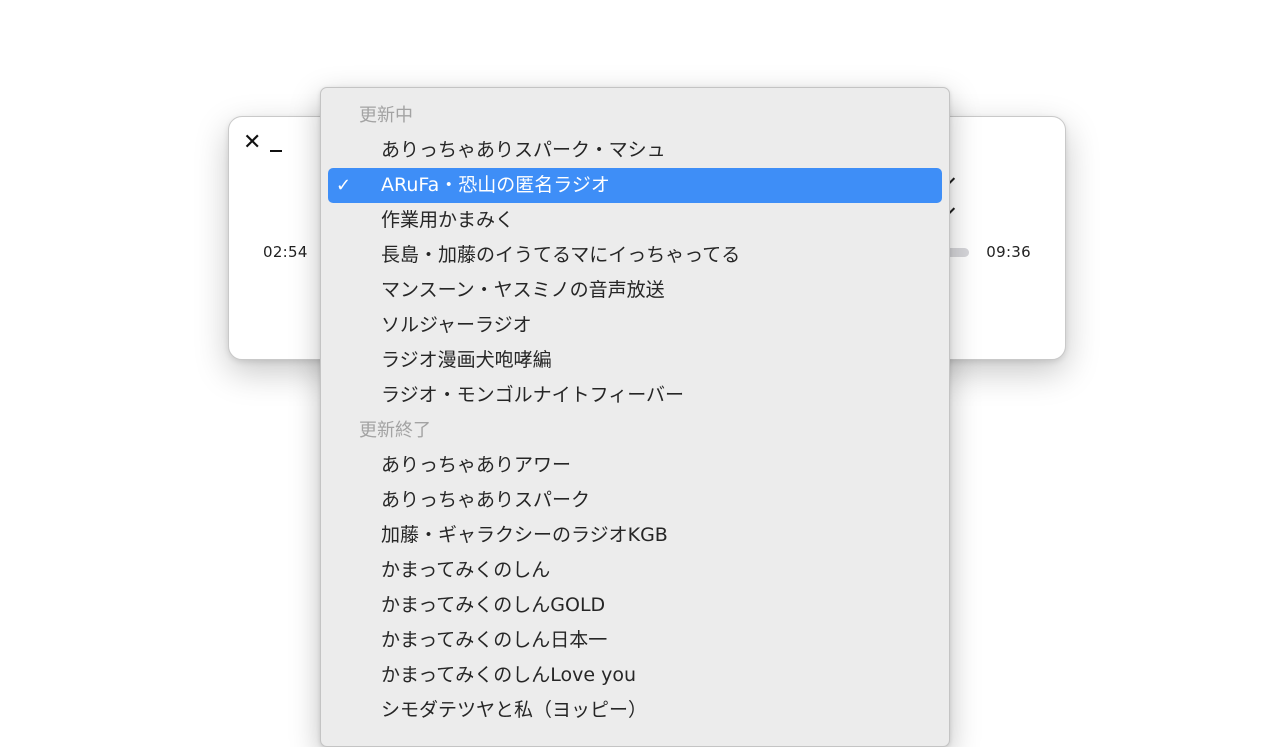  What do you see at coordinates (635, 640) in the screenshot?
I see `menu-item: かまってみくのしん日本一` at bounding box center [635, 640].